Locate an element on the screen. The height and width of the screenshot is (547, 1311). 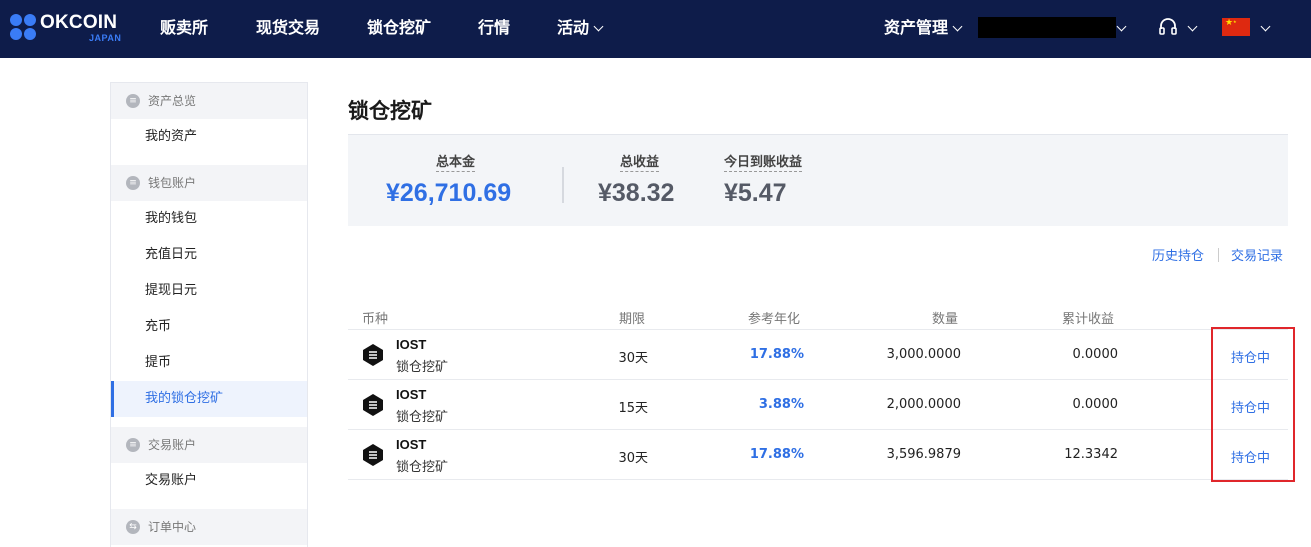
term-cell: 15天 is located at coordinates (633, 408).